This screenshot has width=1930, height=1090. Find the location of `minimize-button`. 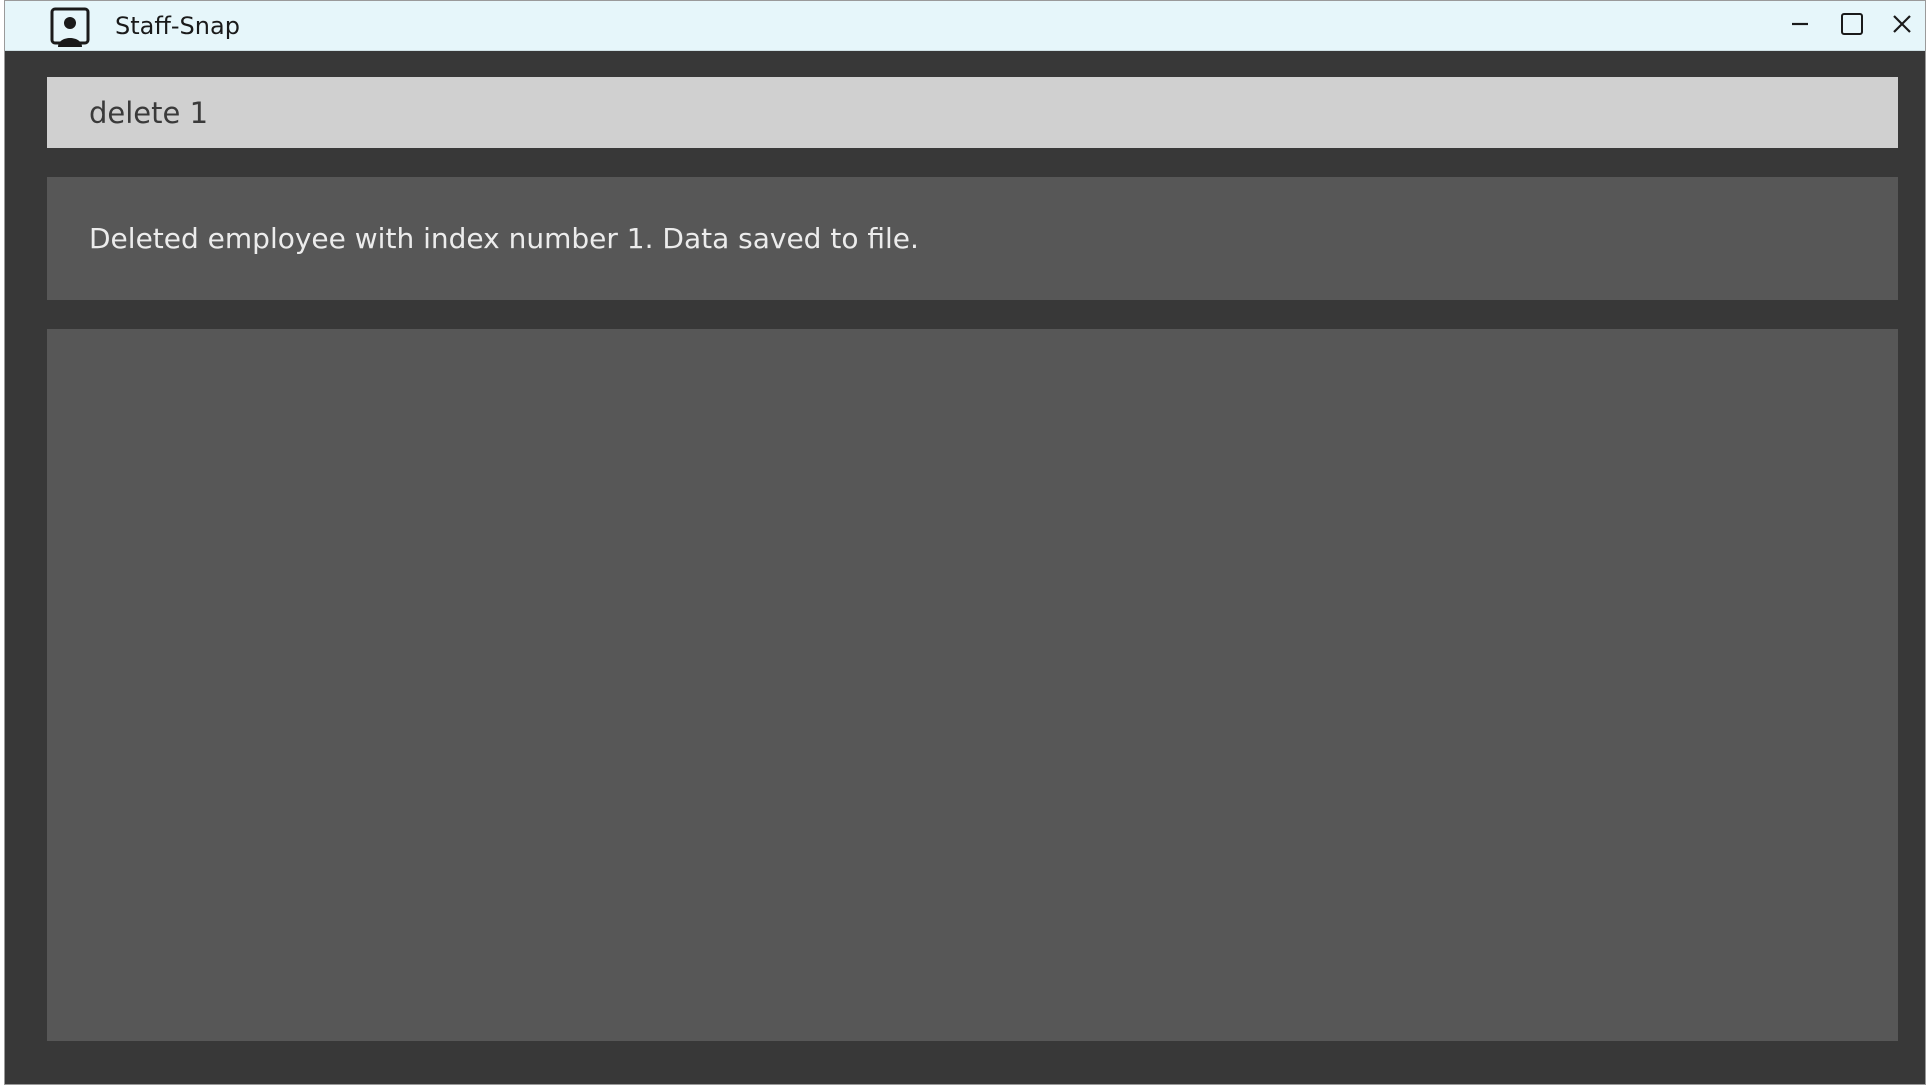

minimize-button is located at coordinates (1800, 26).